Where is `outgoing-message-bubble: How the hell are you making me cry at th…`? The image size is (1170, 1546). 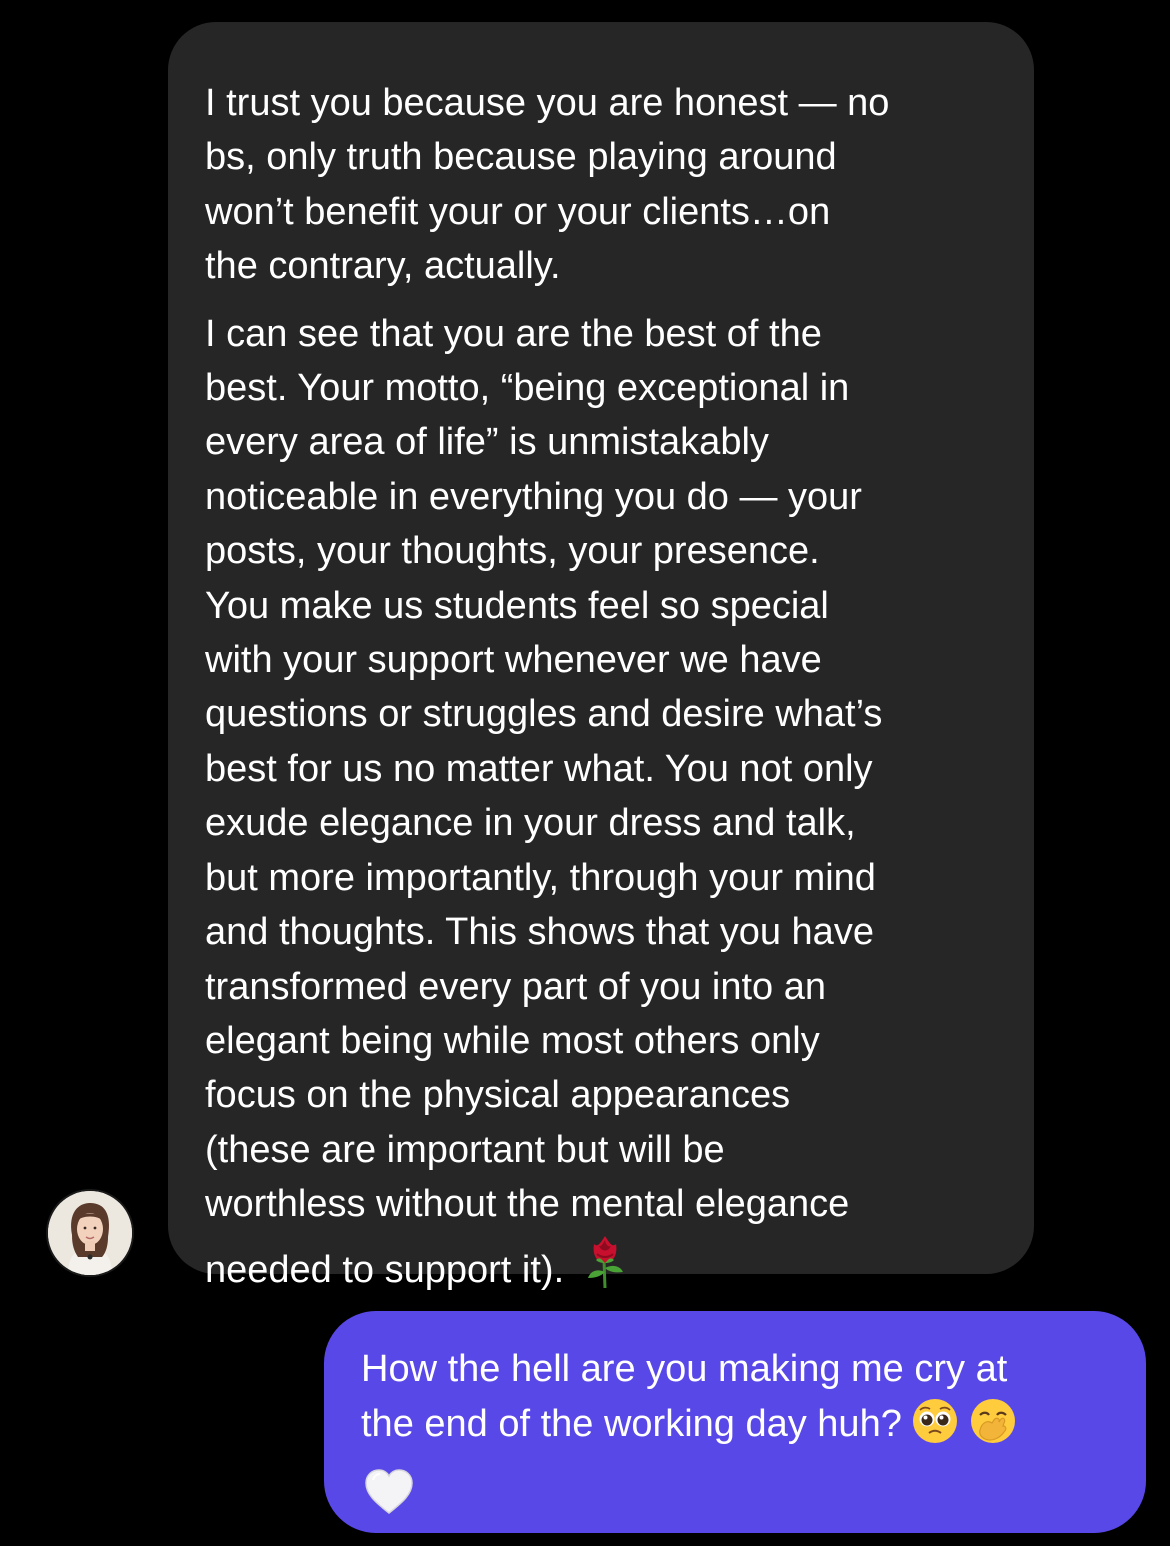 outgoing-message-bubble: How the hell are you making me cry at th… is located at coordinates (735, 1422).